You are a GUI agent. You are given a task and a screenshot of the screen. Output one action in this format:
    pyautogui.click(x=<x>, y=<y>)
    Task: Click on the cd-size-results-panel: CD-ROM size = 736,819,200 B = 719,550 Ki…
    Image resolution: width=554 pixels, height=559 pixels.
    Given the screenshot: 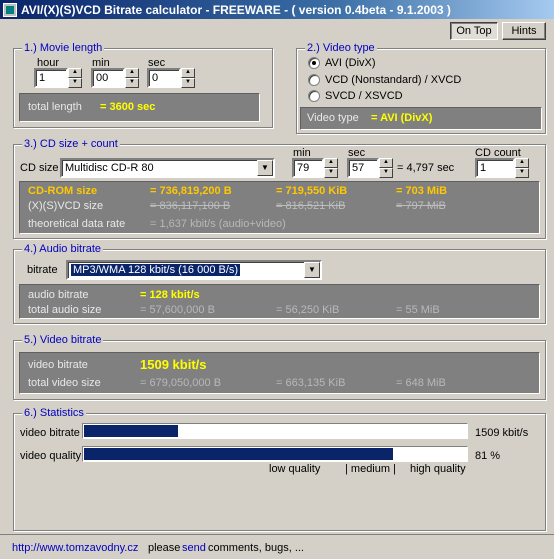 What is the action you would take?
    pyautogui.click(x=279, y=207)
    